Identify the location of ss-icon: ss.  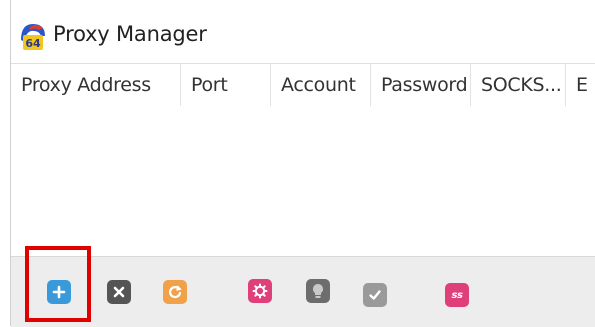
(457, 295).